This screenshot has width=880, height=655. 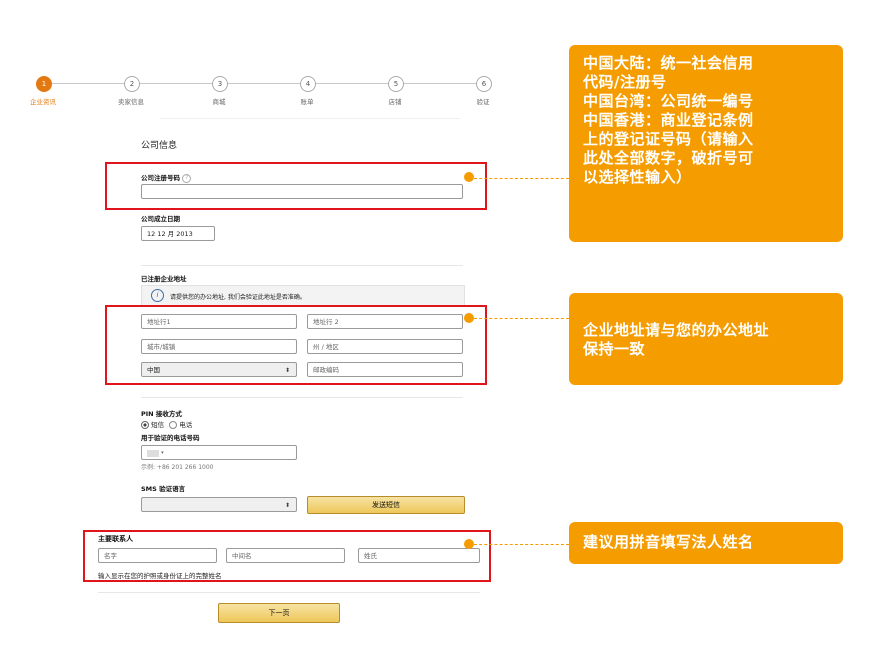 What do you see at coordinates (668, 542) in the screenshot?
I see `callout-name-line: 建议用拼音填写法人姓名` at bounding box center [668, 542].